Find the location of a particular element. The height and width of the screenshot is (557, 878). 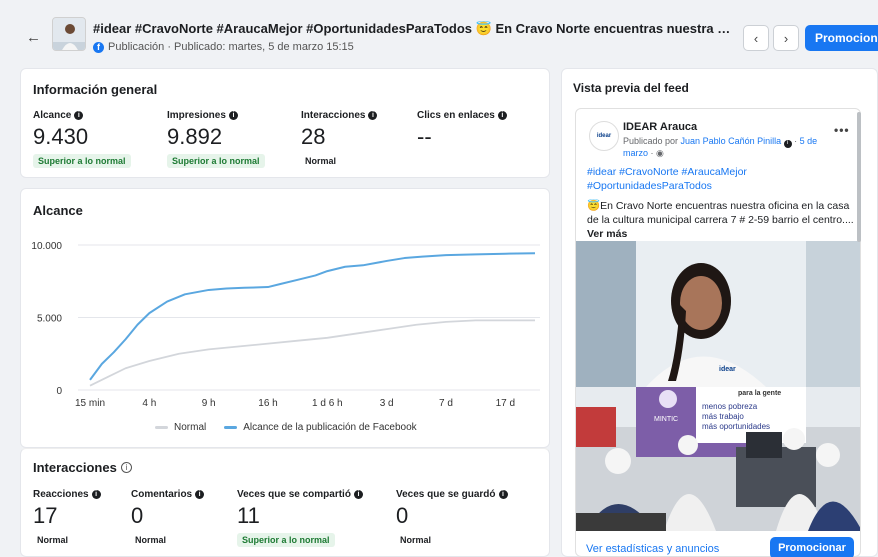

metric-value-interactions: 28 is located at coordinates (313, 136).